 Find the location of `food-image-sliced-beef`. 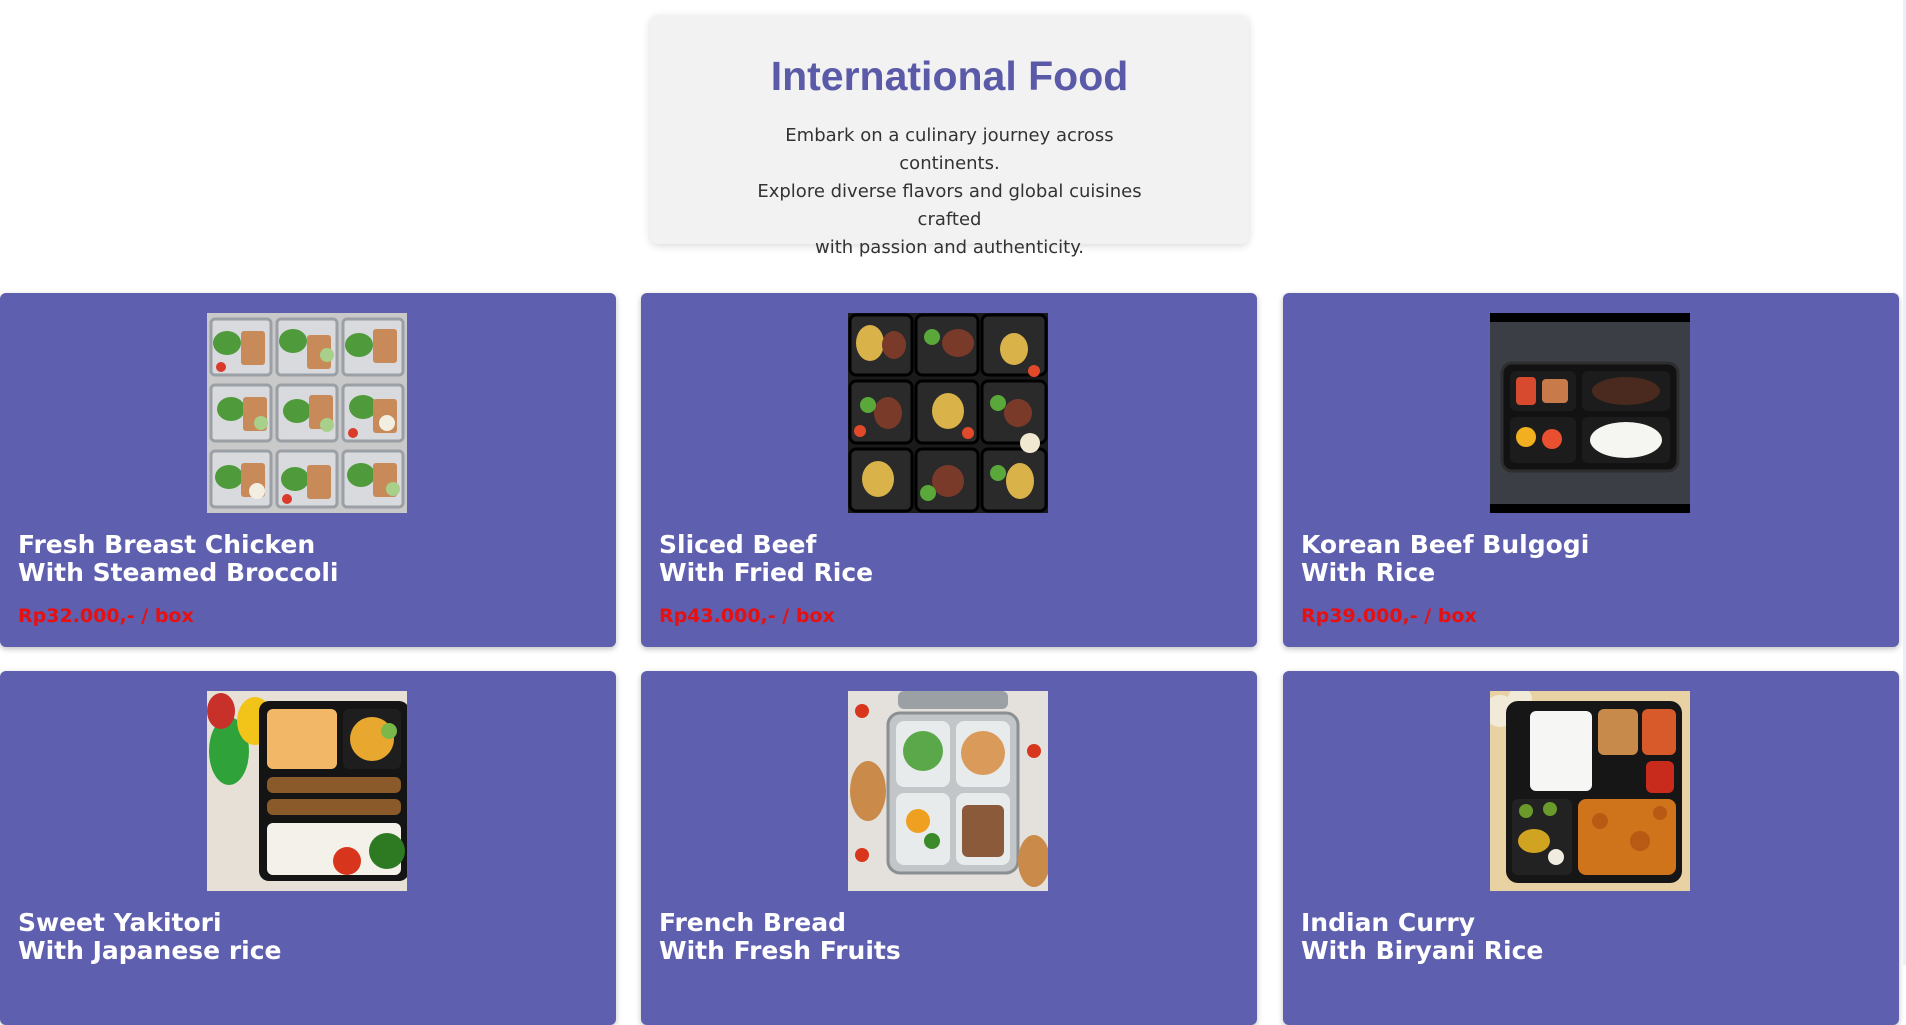

food-image-sliced-beef is located at coordinates (948, 413).